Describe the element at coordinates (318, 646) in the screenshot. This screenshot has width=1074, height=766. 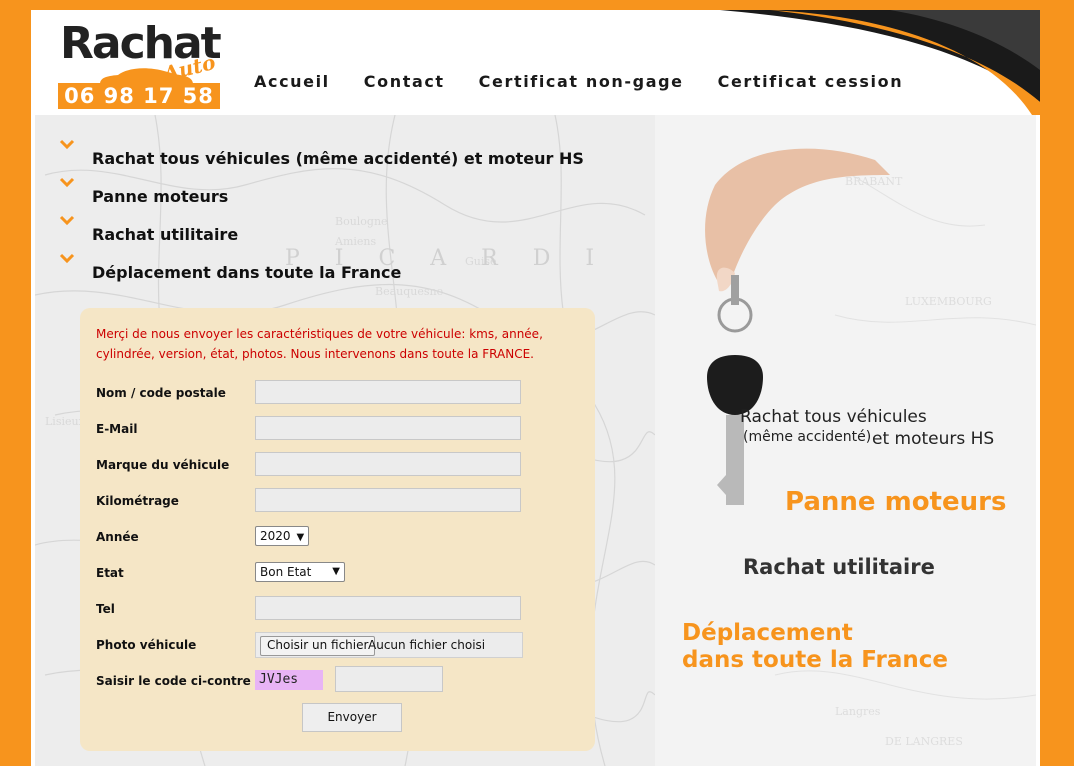
I see `choose-file-button: Choisir un fichier` at that location.